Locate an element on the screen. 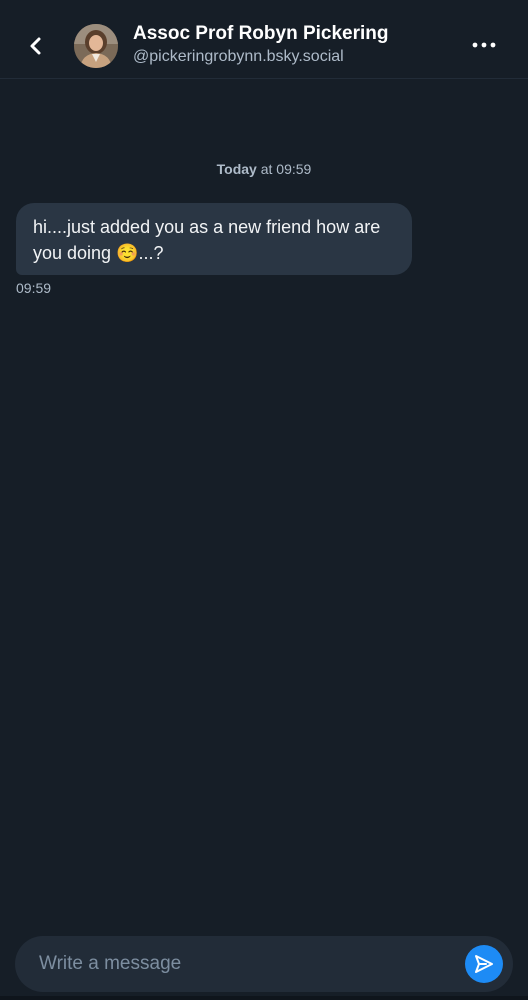  send-icon is located at coordinates (484, 964).